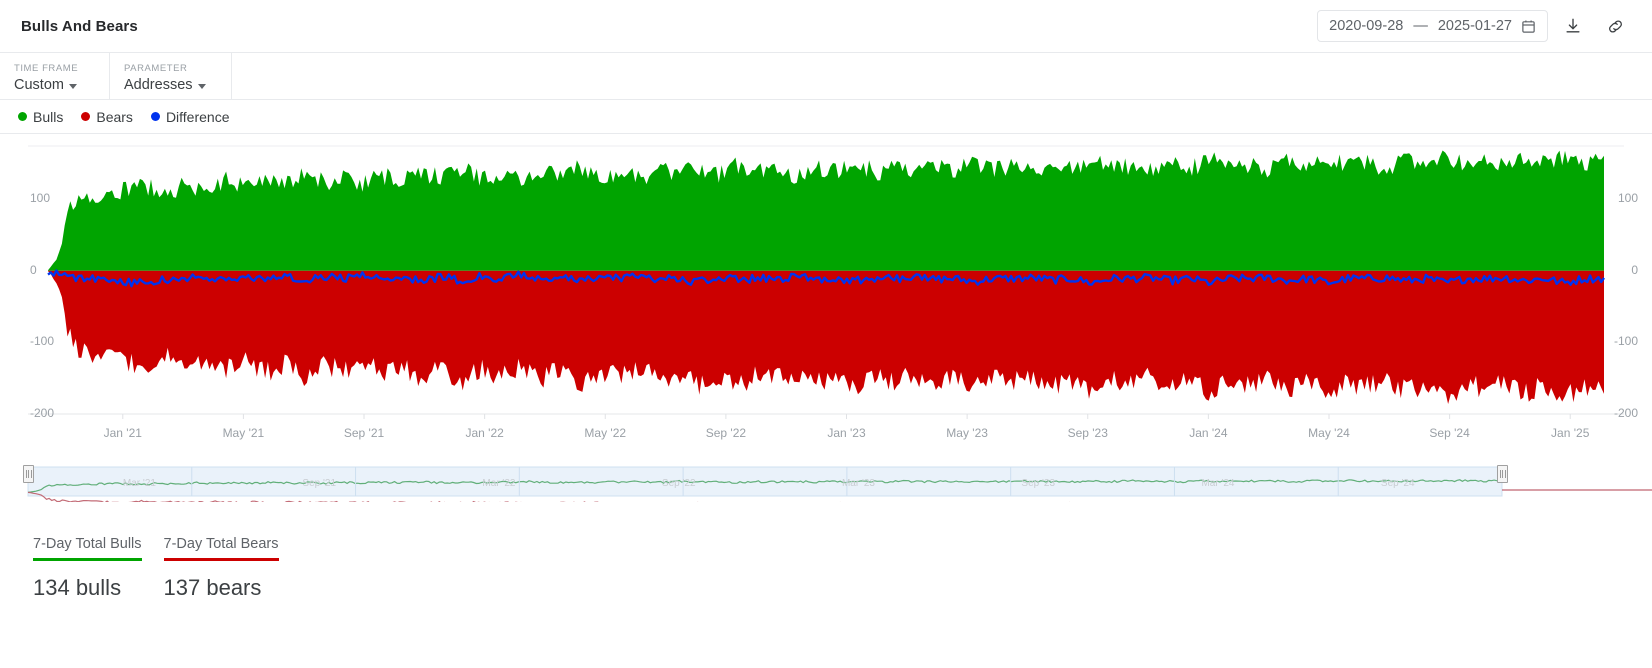  Describe the element at coordinates (221, 559) in the screenshot. I see `stat-rule-bears` at that location.